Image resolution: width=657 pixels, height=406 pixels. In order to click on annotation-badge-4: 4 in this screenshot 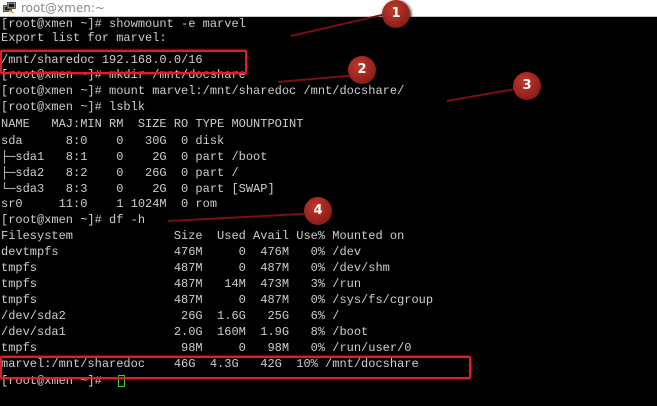, I will do `click(318, 211)`.